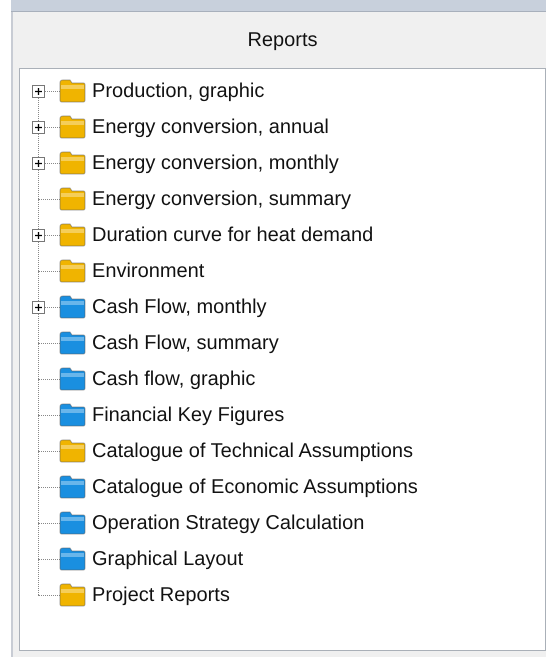 This screenshot has height=657, width=546. I want to click on tree-item: Graphical Layout, so click(168, 559).